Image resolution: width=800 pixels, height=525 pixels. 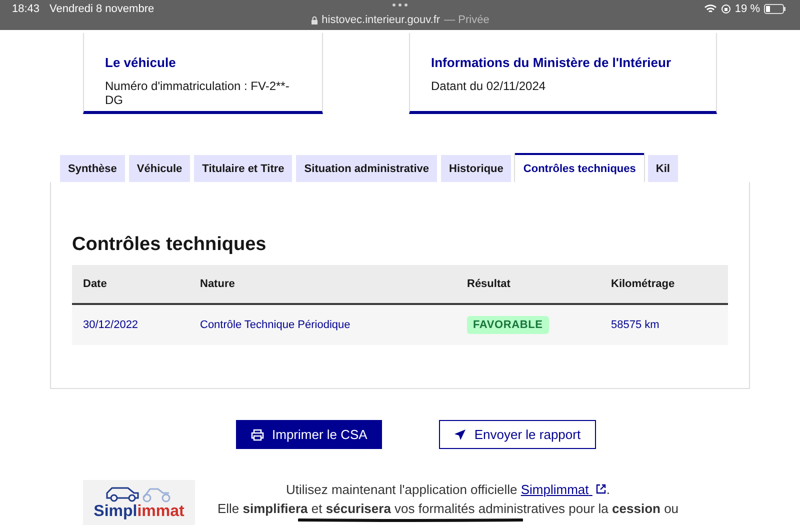 What do you see at coordinates (322, 284) in the screenshot?
I see `column-header: Nature` at bounding box center [322, 284].